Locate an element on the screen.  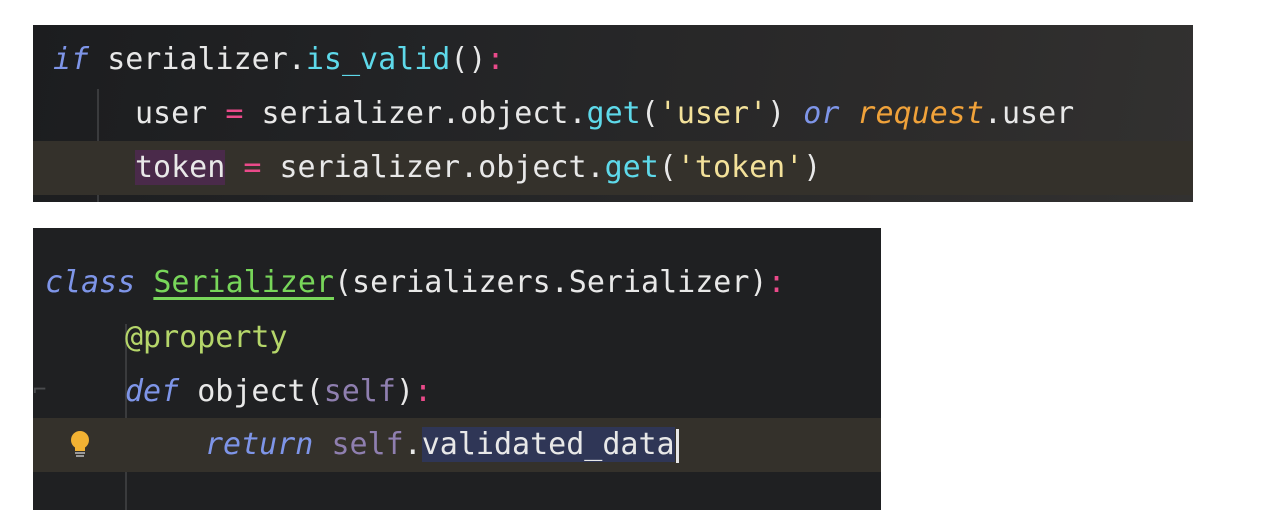
attribute: .user is located at coordinates (1029, 113).